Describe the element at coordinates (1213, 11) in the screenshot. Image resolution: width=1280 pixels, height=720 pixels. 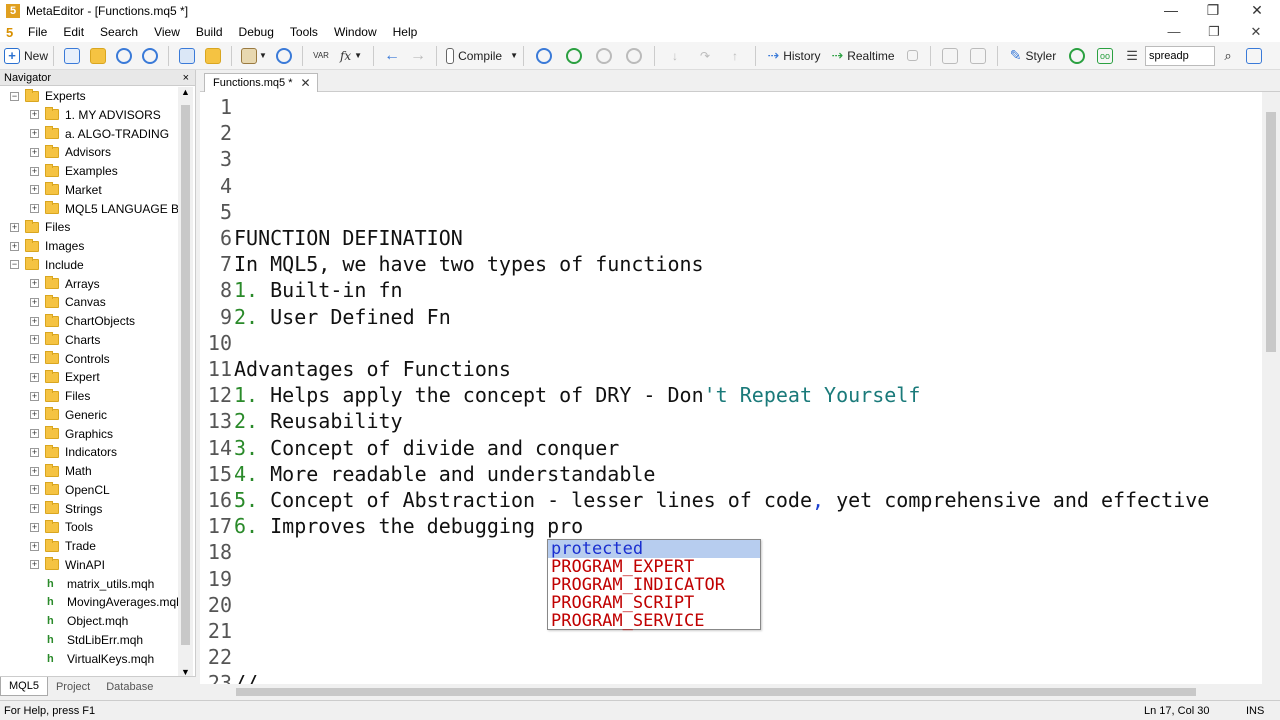
I see `maximize-button: ❐` at that location.